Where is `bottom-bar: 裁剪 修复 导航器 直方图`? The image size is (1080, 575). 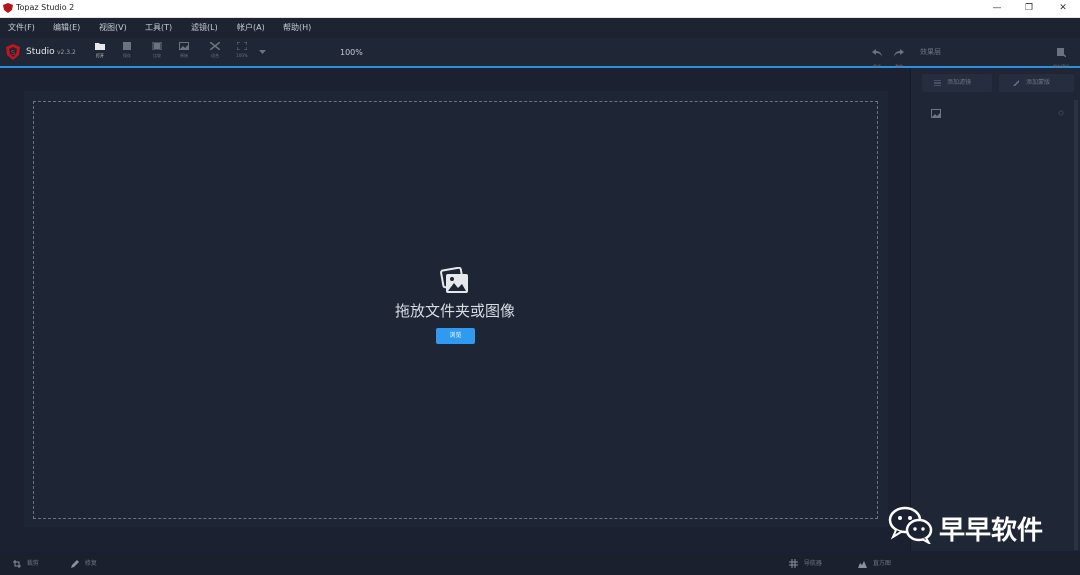
bottom-bar: 裁剪 修复 导航器 直方图 is located at coordinates (540, 563).